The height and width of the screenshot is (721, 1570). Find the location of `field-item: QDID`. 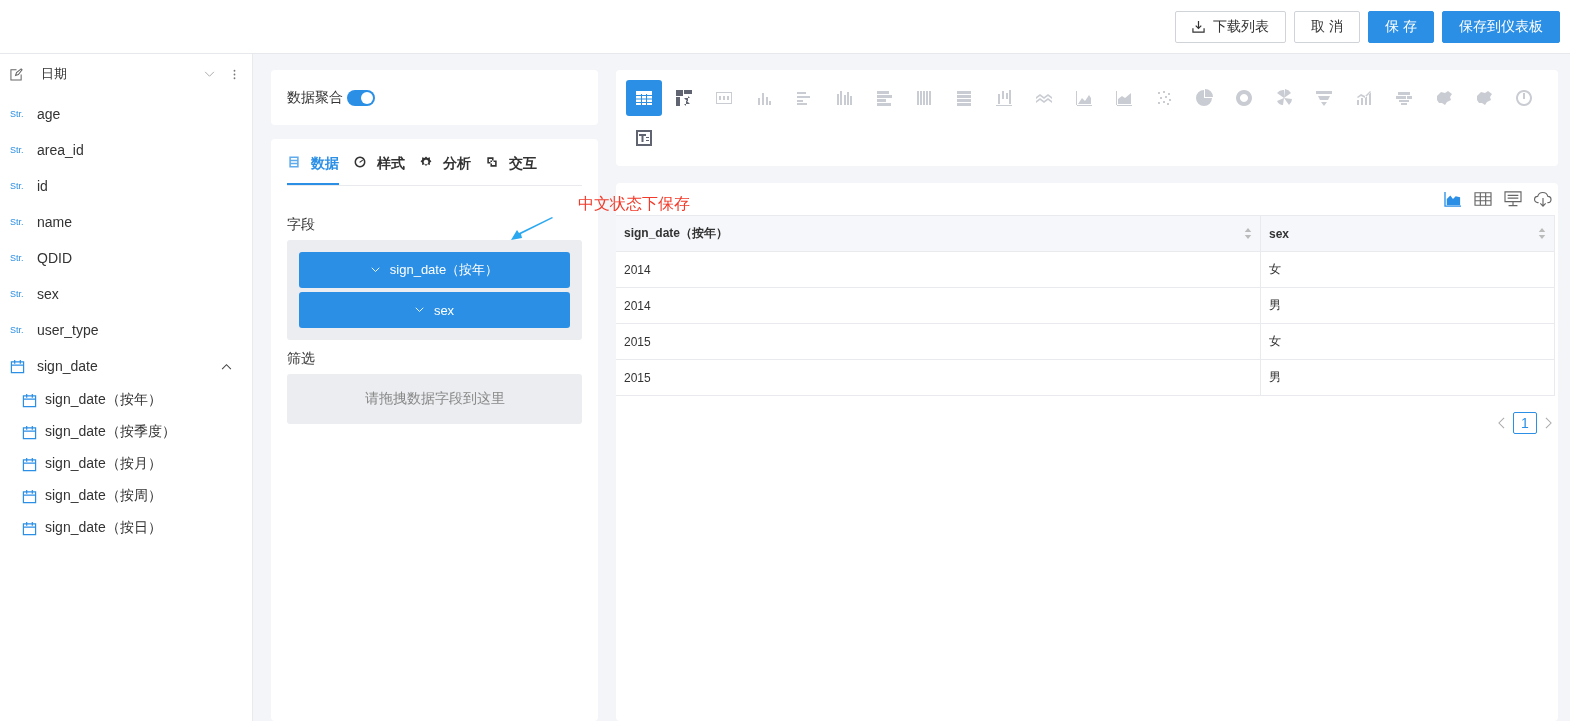

field-item: QDID is located at coordinates (54, 258).